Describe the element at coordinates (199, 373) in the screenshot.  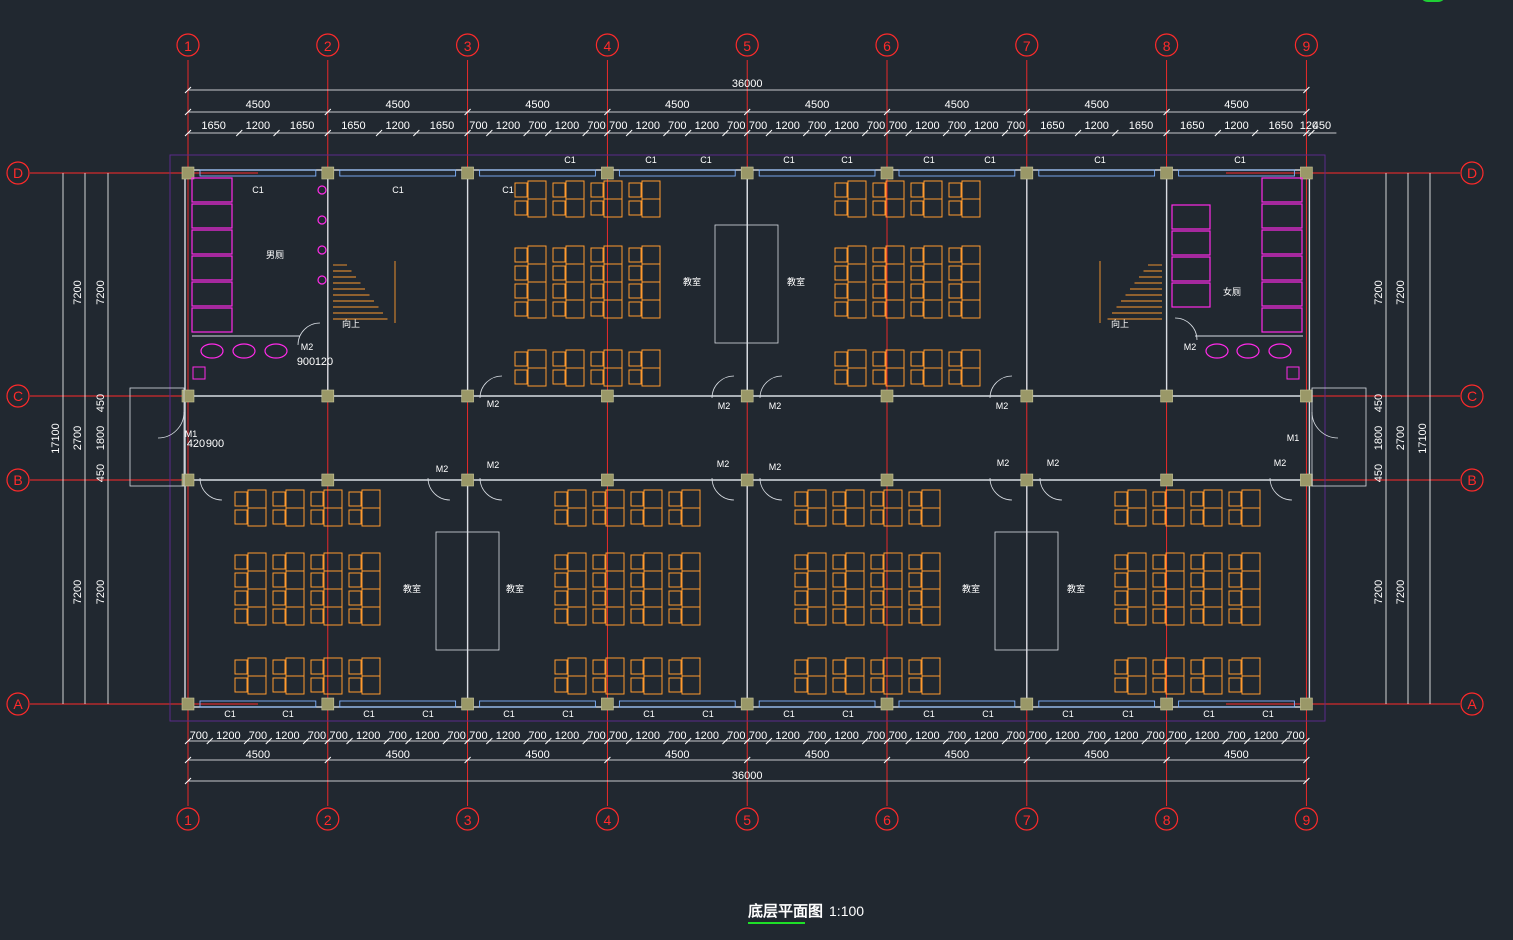
I see `floor-drain-left` at that location.